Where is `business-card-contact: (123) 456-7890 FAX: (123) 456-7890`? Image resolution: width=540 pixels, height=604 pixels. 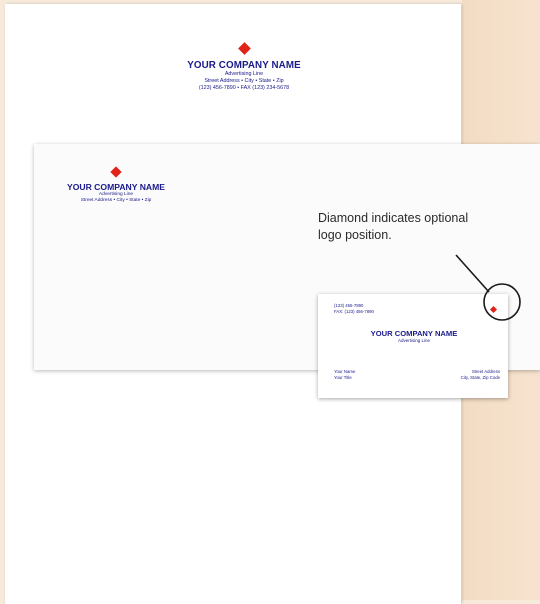 business-card-contact: (123) 456-7890 FAX: (123) 456-7890 is located at coordinates (354, 308).